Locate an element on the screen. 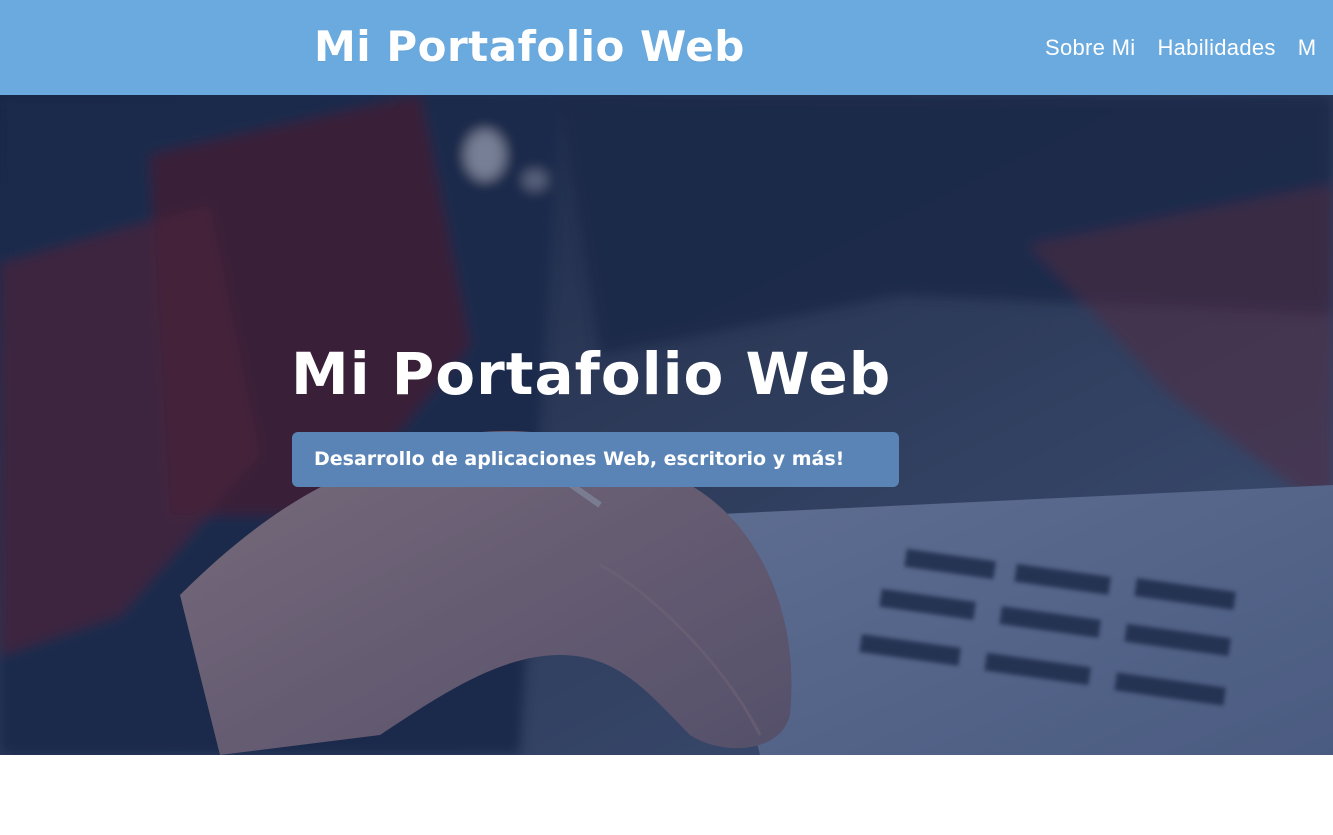  nav-link-habilidades: Habilidades is located at coordinates (1216, 48).